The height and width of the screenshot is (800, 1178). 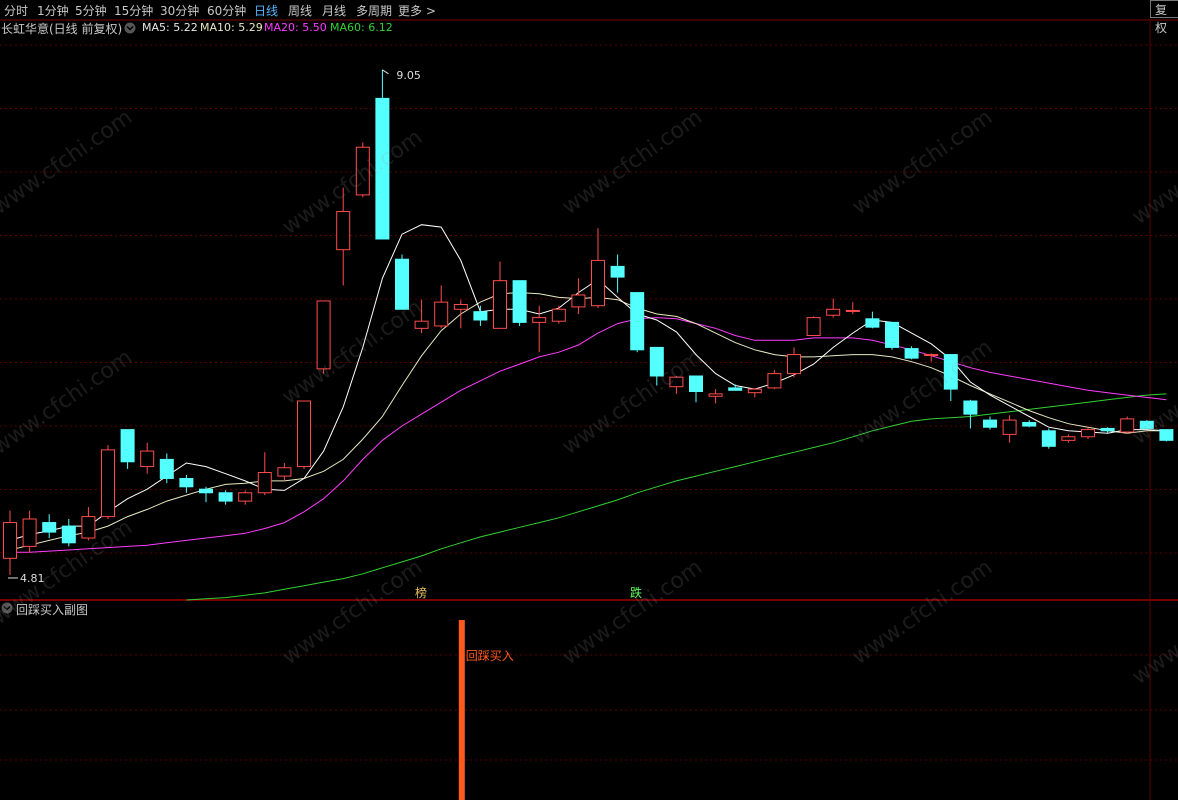 I want to click on period-tab-3: 15分钟, so click(x=133, y=10).